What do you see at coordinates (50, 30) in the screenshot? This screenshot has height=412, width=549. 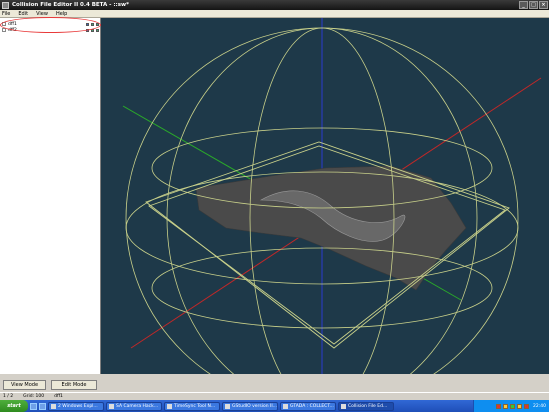 I see `tree-item-dff2: dff2` at bounding box center [50, 30].